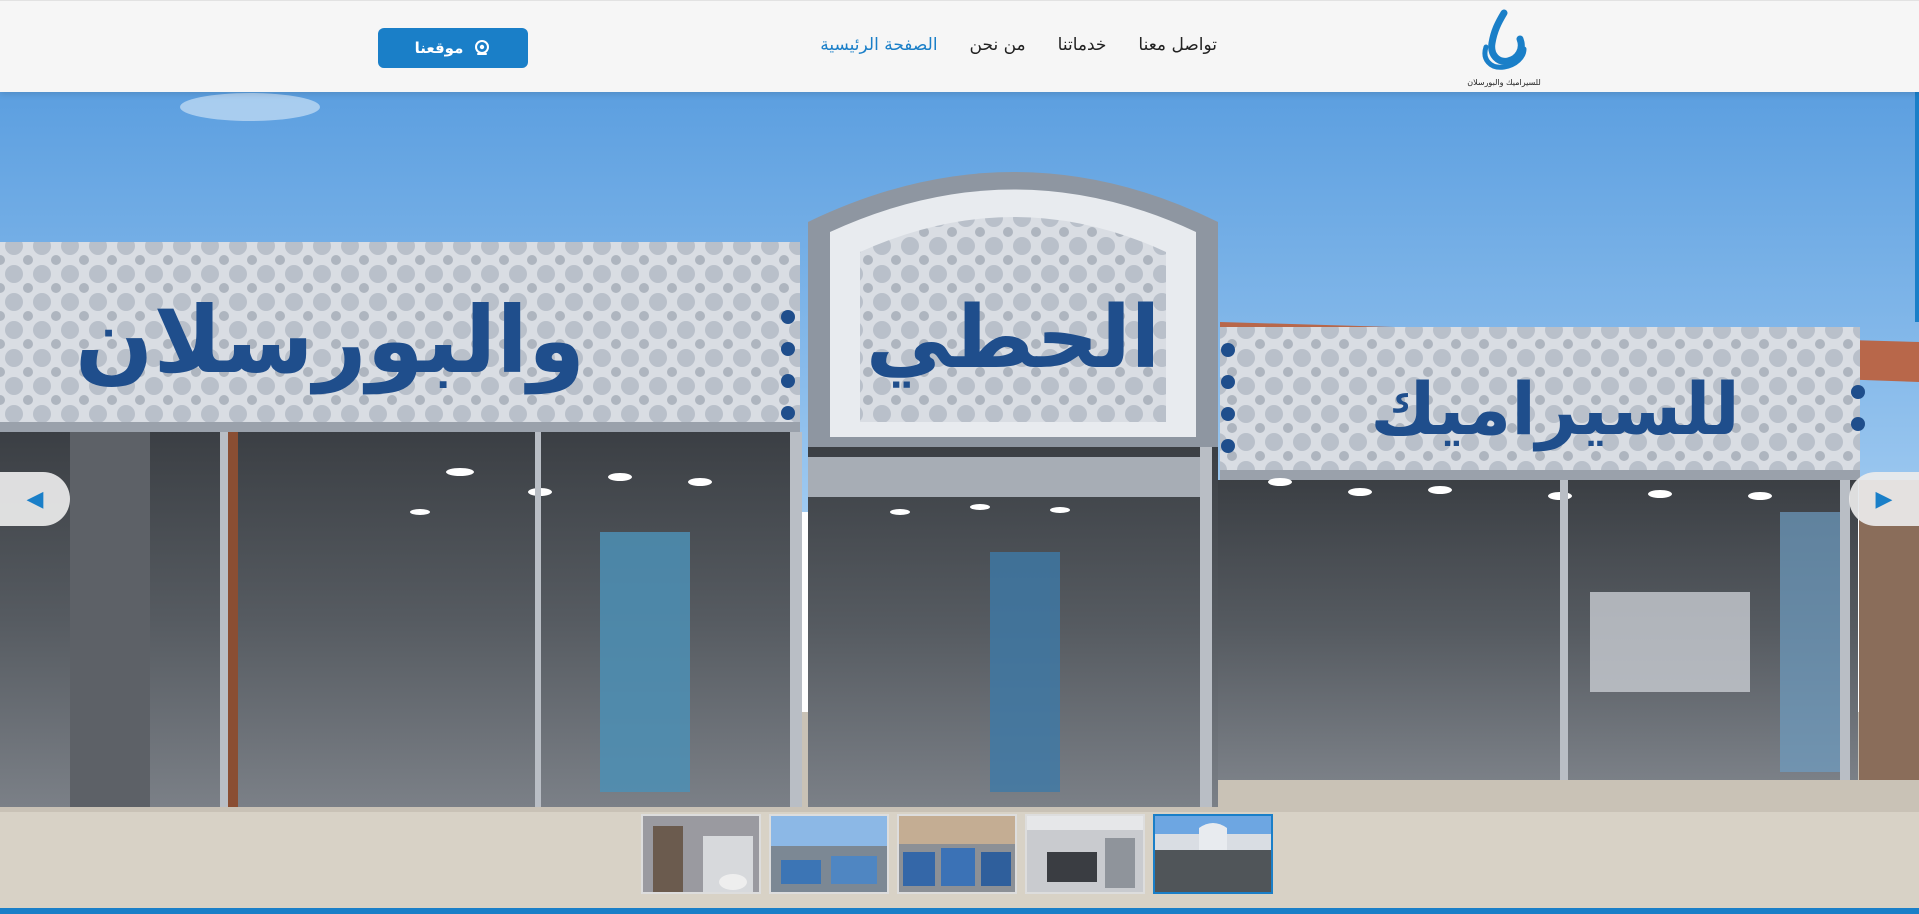 Image resolution: width=1919 pixels, height=914 pixels. What do you see at coordinates (1082, 45) in the screenshot?
I see `nav-item-services: خدماتنا` at bounding box center [1082, 45].